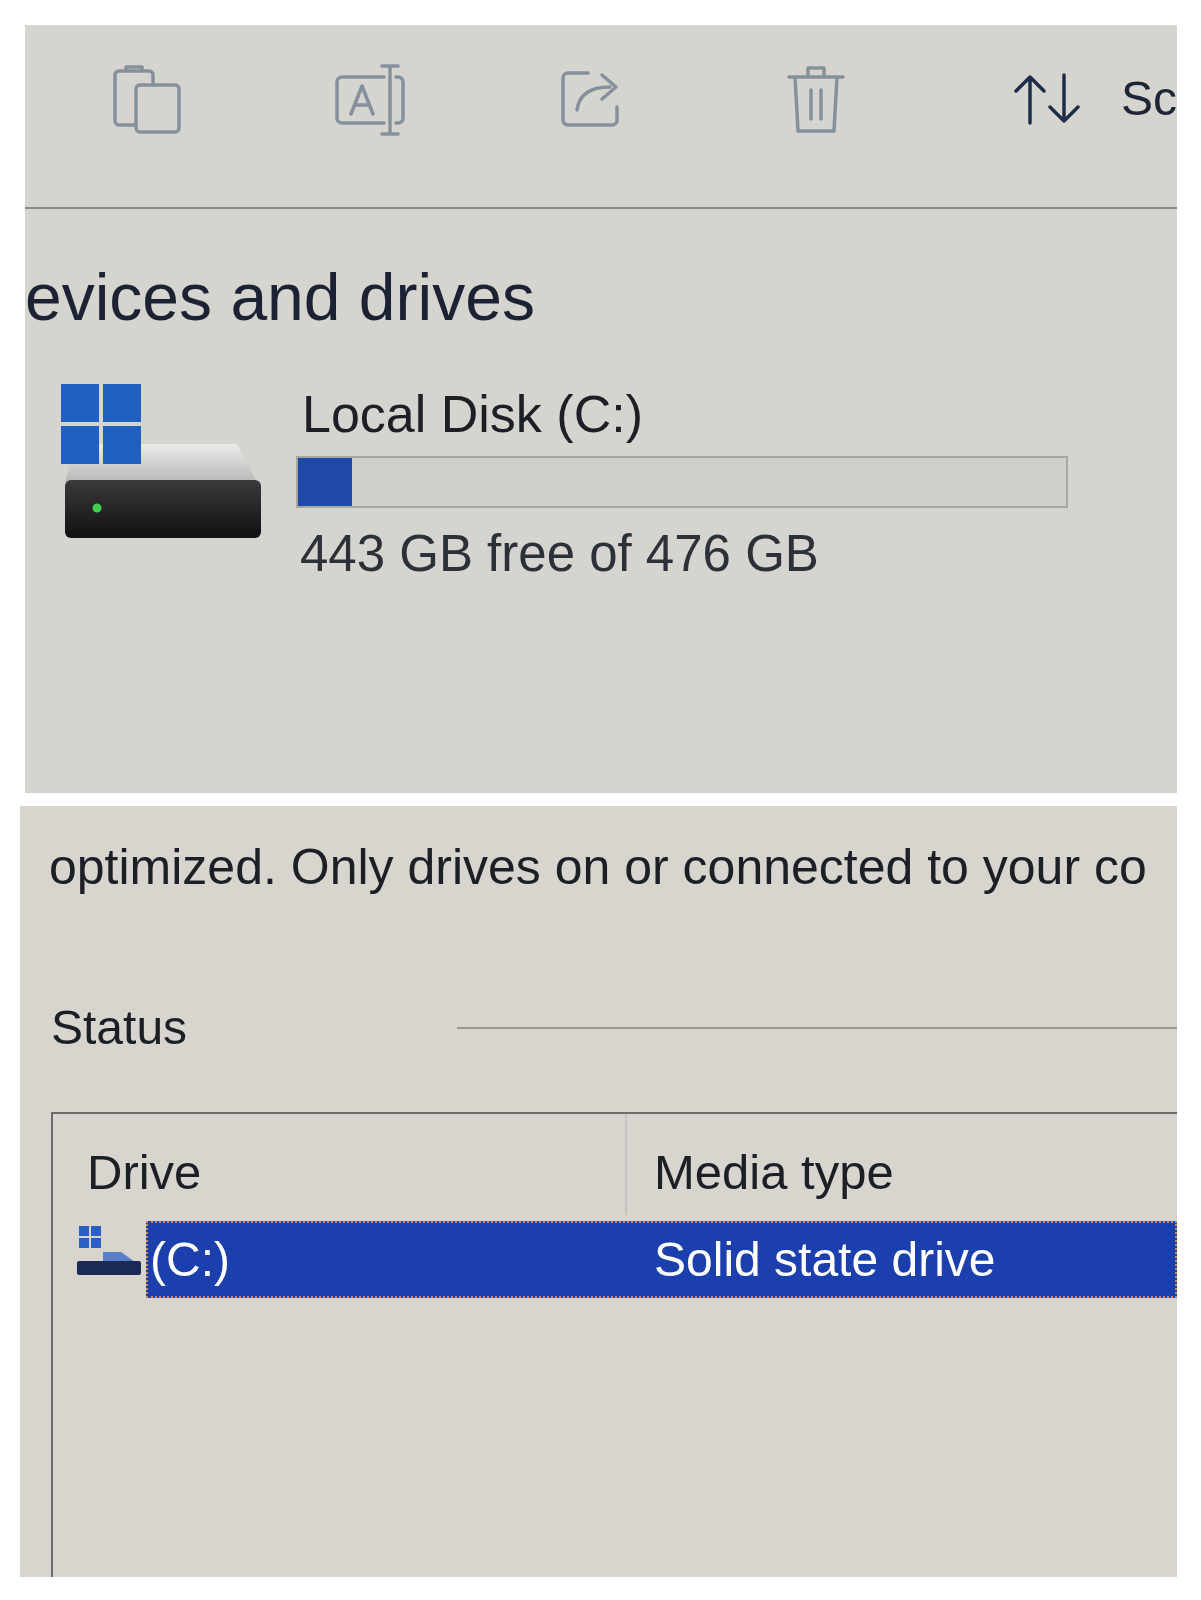 This screenshot has width=1201, height=1600. Describe the element at coordinates (109, 1249) in the screenshot. I see `drive-icon` at that location.